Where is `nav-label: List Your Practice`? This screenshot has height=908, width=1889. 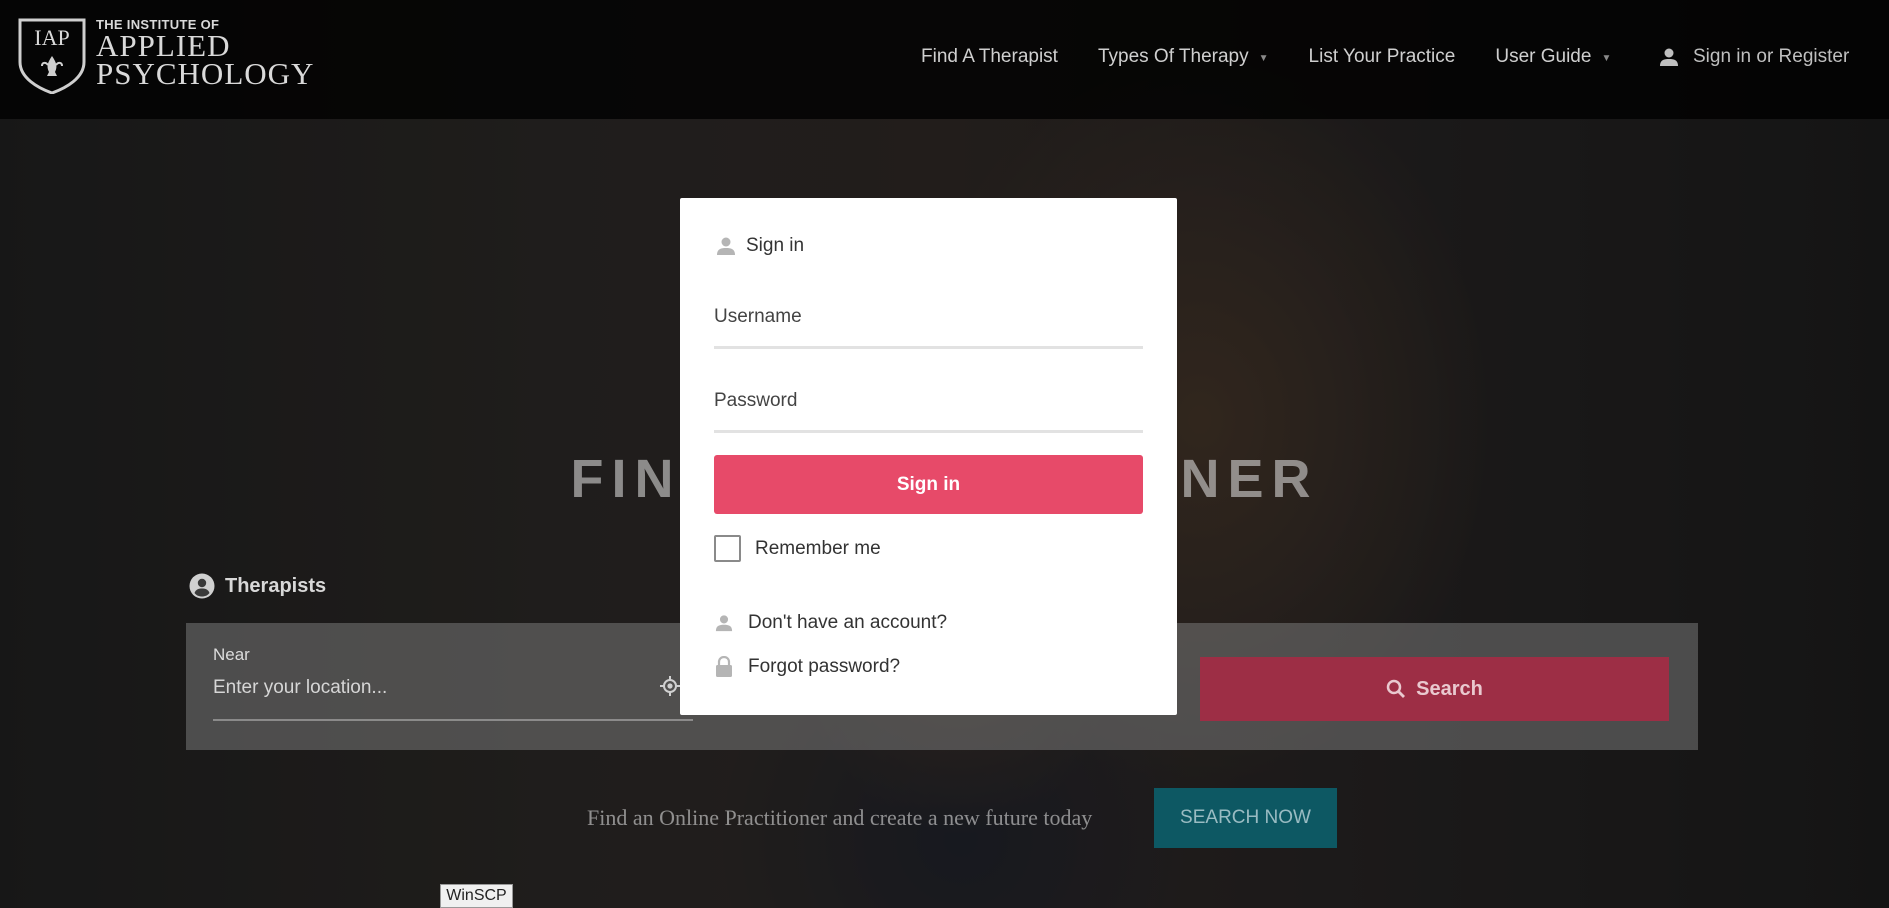
nav-label: List Your Practice is located at coordinates (1382, 56).